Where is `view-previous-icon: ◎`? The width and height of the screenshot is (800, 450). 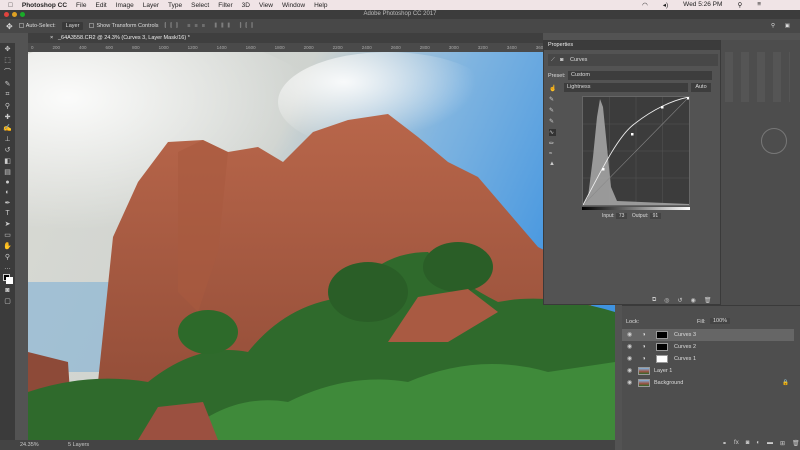 view-previous-icon: ◎ is located at coordinates (666, 300).